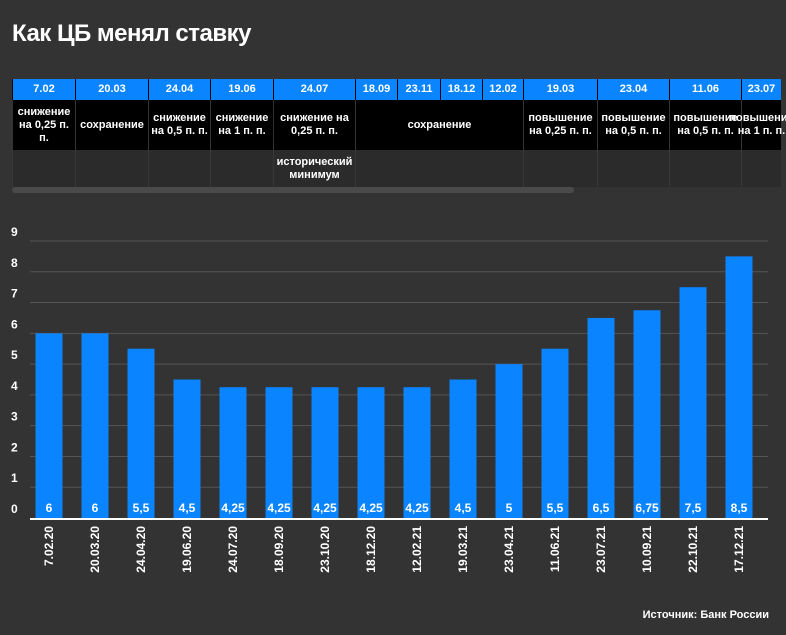  Describe the element at coordinates (325, 549) in the screenshot. I see `x-tick-label: 23.10.20` at that location.